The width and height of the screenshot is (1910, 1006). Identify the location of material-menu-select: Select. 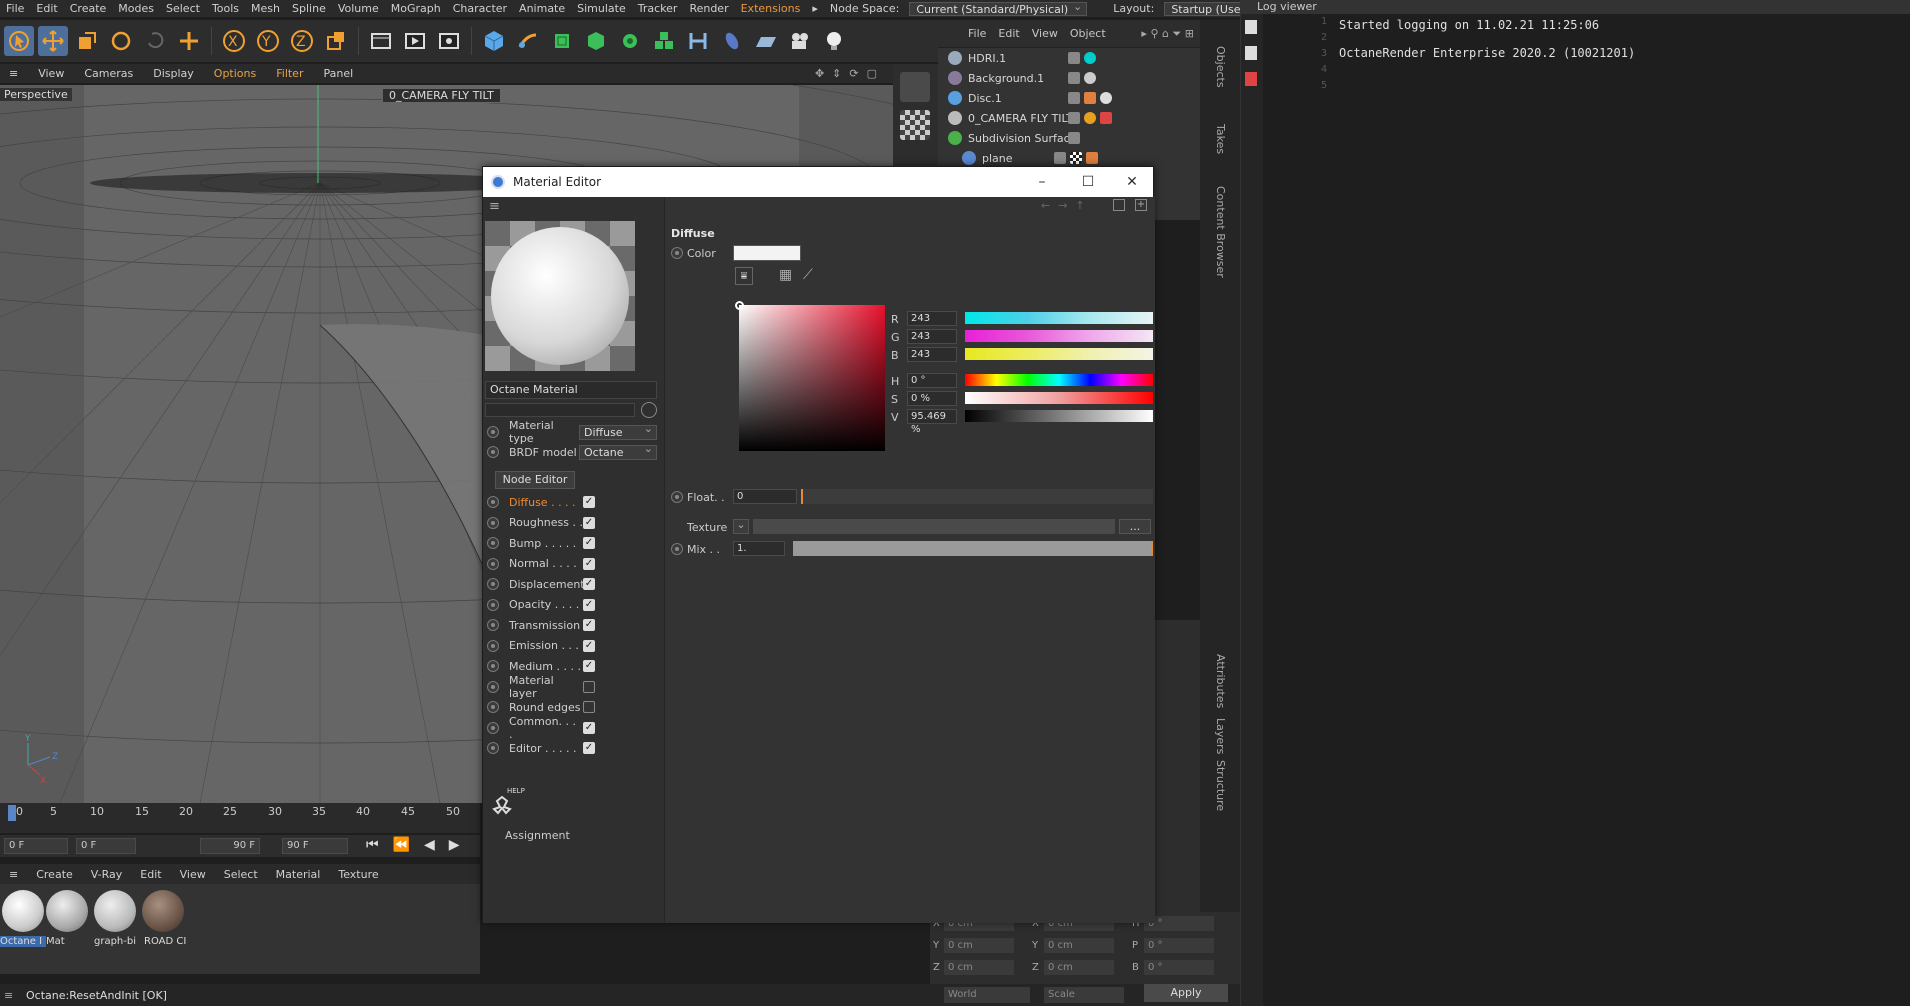
(241, 874).